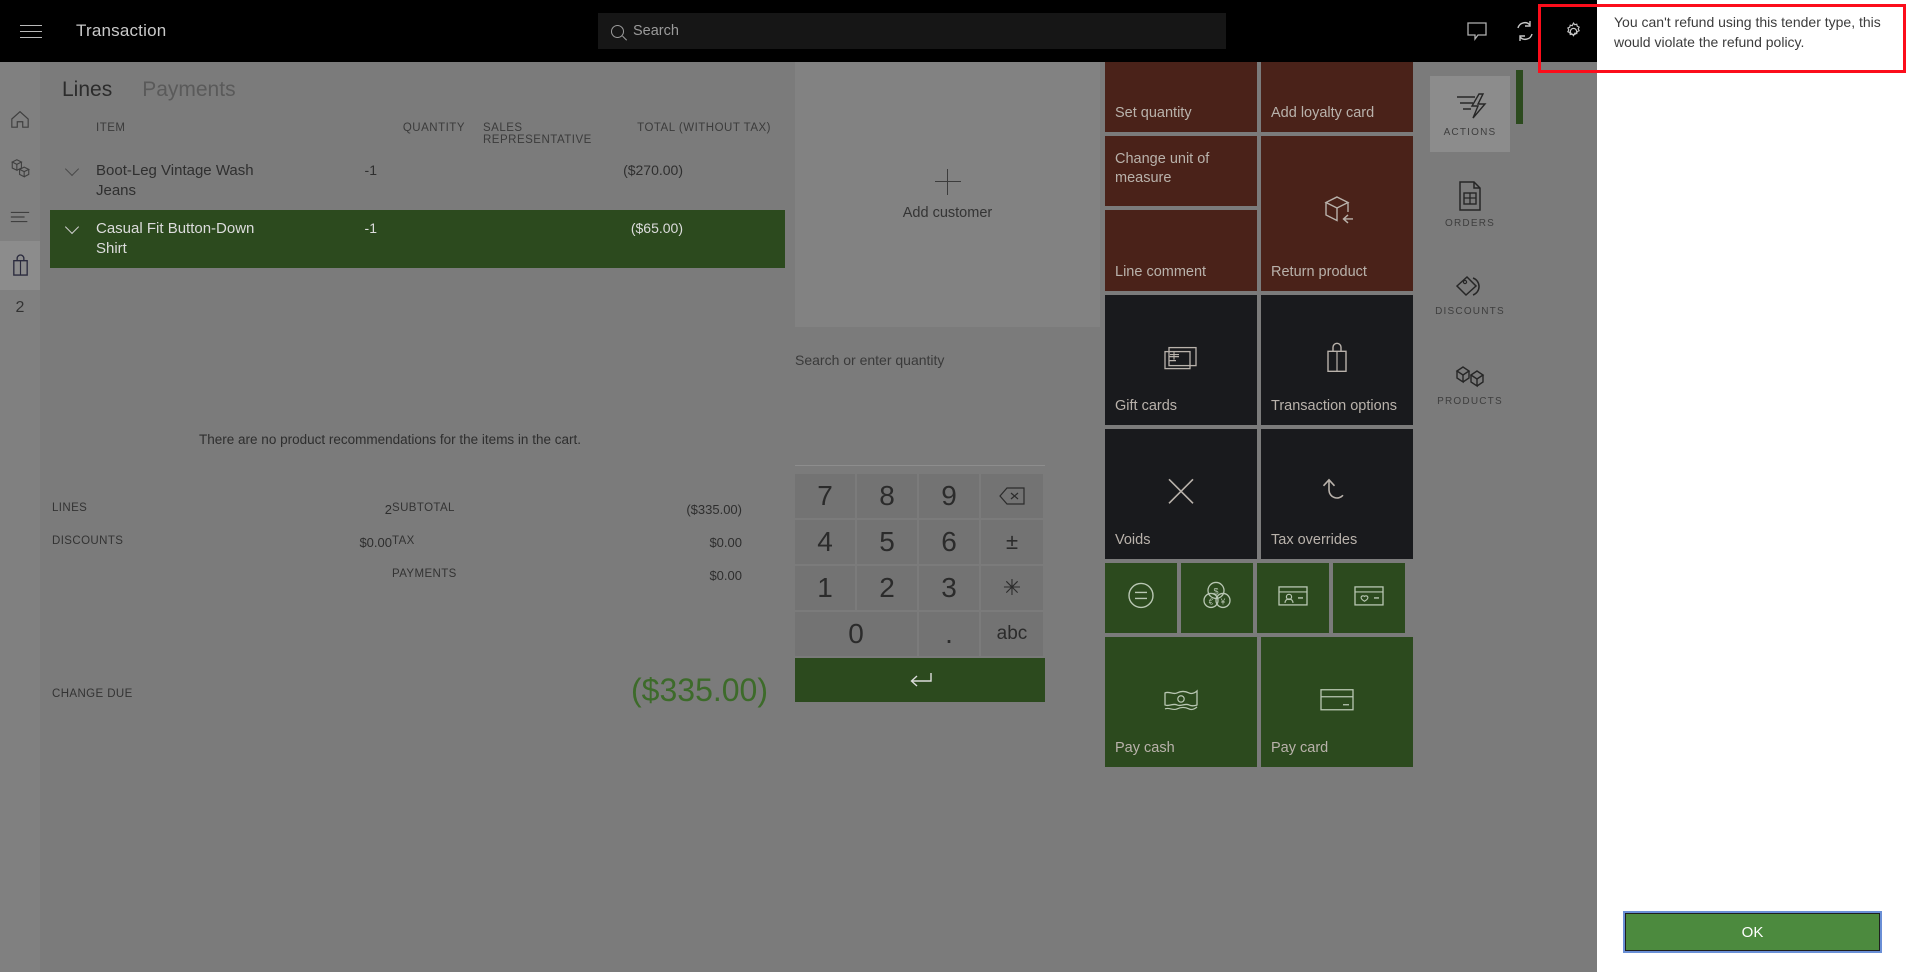  What do you see at coordinates (417, 181) in the screenshot?
I see `table-row: Boot-Leg Vintage Wash Jeans -1 ($270.00)` at bounding box center [417, 181].